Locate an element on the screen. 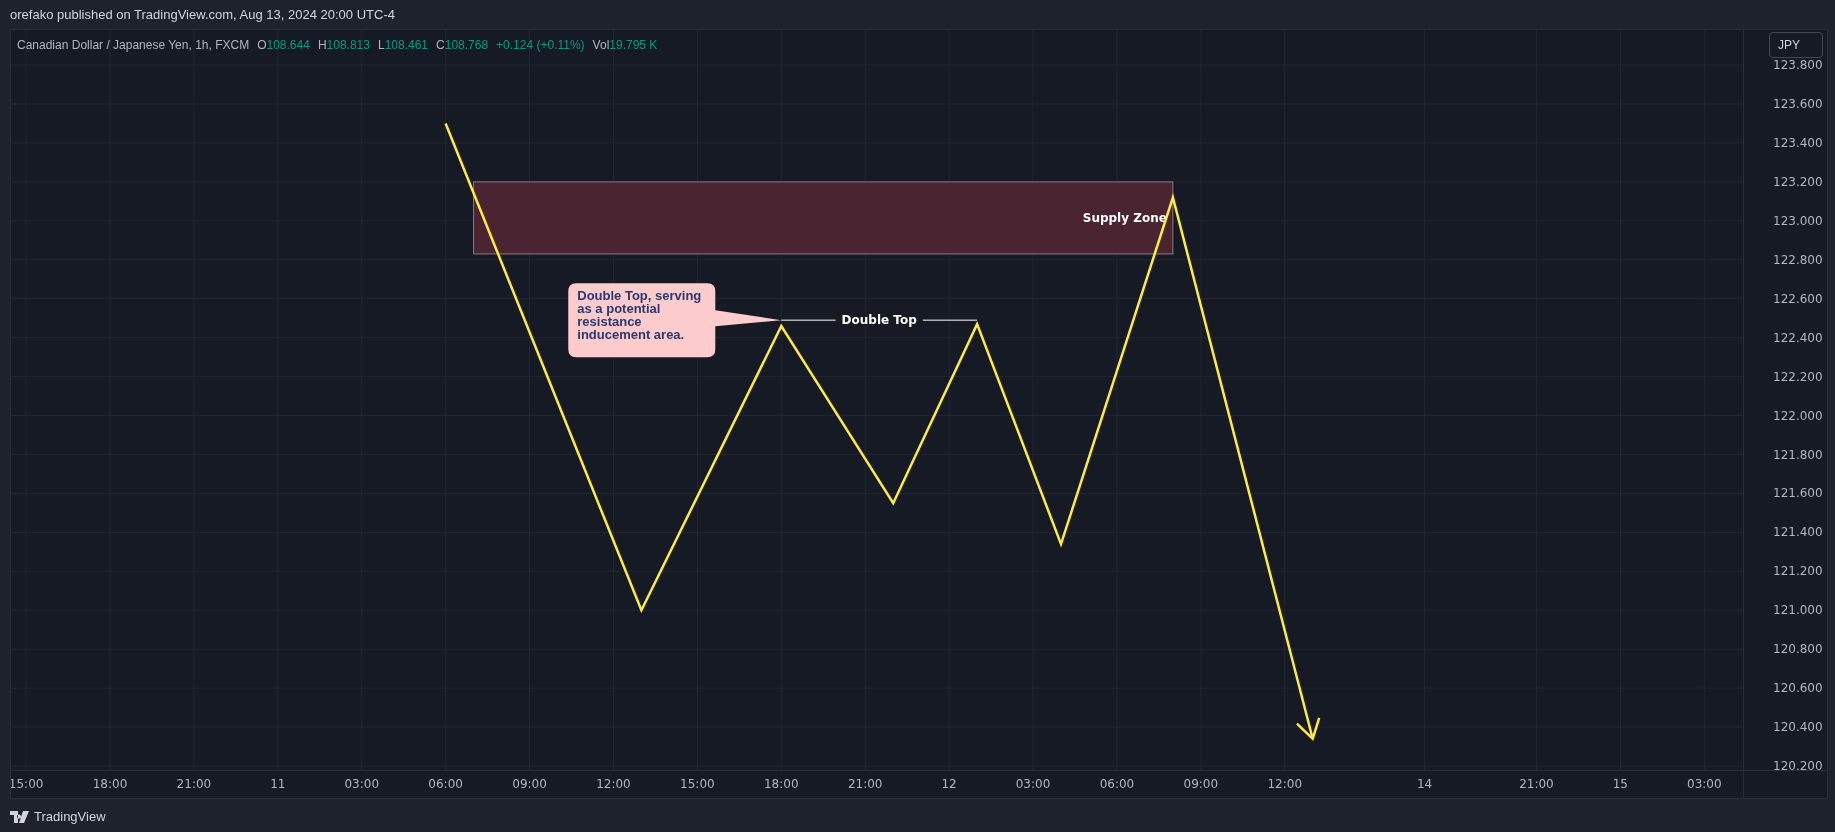 The image size is (1835, 832). price-label: 121.800 is located at coordinates (1798, 454).